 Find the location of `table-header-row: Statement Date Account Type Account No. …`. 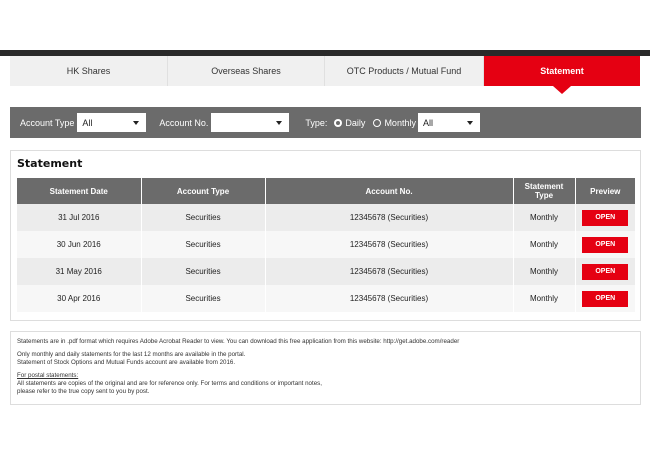

table-header-row: Statement Date Account Type Account No. … is located at coordinates (326, 191).